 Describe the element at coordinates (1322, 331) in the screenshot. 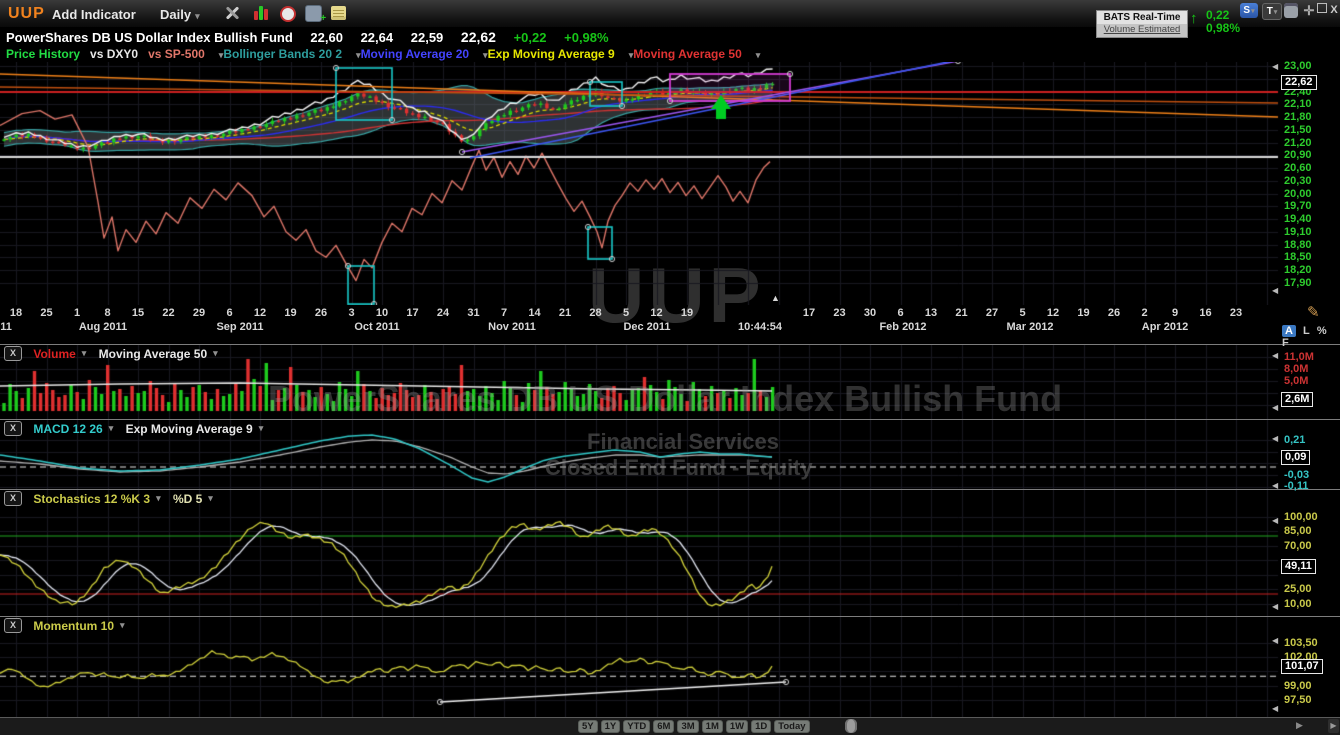

I see `axis-mode-percent: %` at that location.